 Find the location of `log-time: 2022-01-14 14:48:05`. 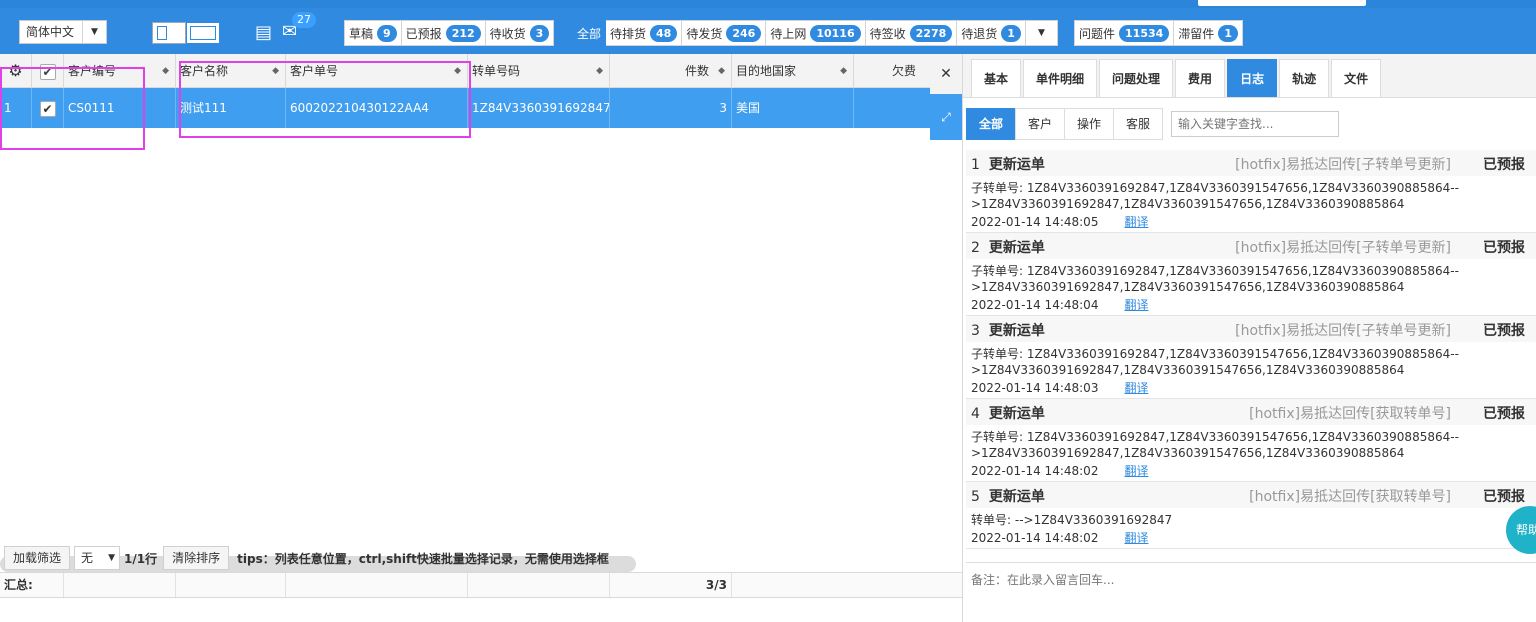

log-time: 2022-01-14 14:48:05 is located at coordinates (1035, 222).